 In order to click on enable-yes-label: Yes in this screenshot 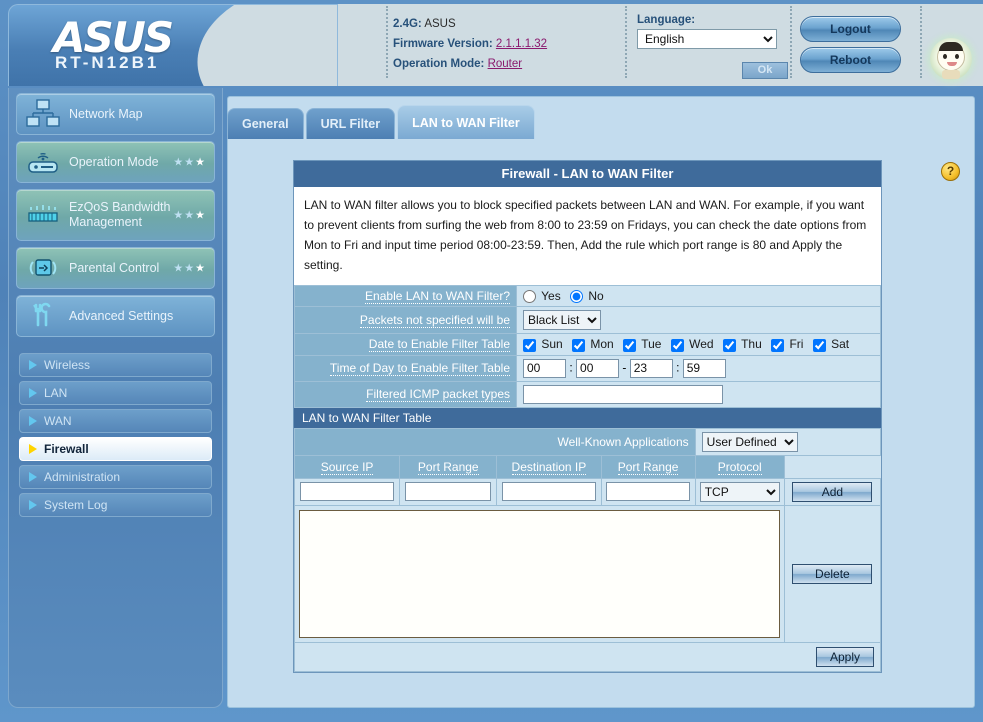, I will do `click(551, 296)`.